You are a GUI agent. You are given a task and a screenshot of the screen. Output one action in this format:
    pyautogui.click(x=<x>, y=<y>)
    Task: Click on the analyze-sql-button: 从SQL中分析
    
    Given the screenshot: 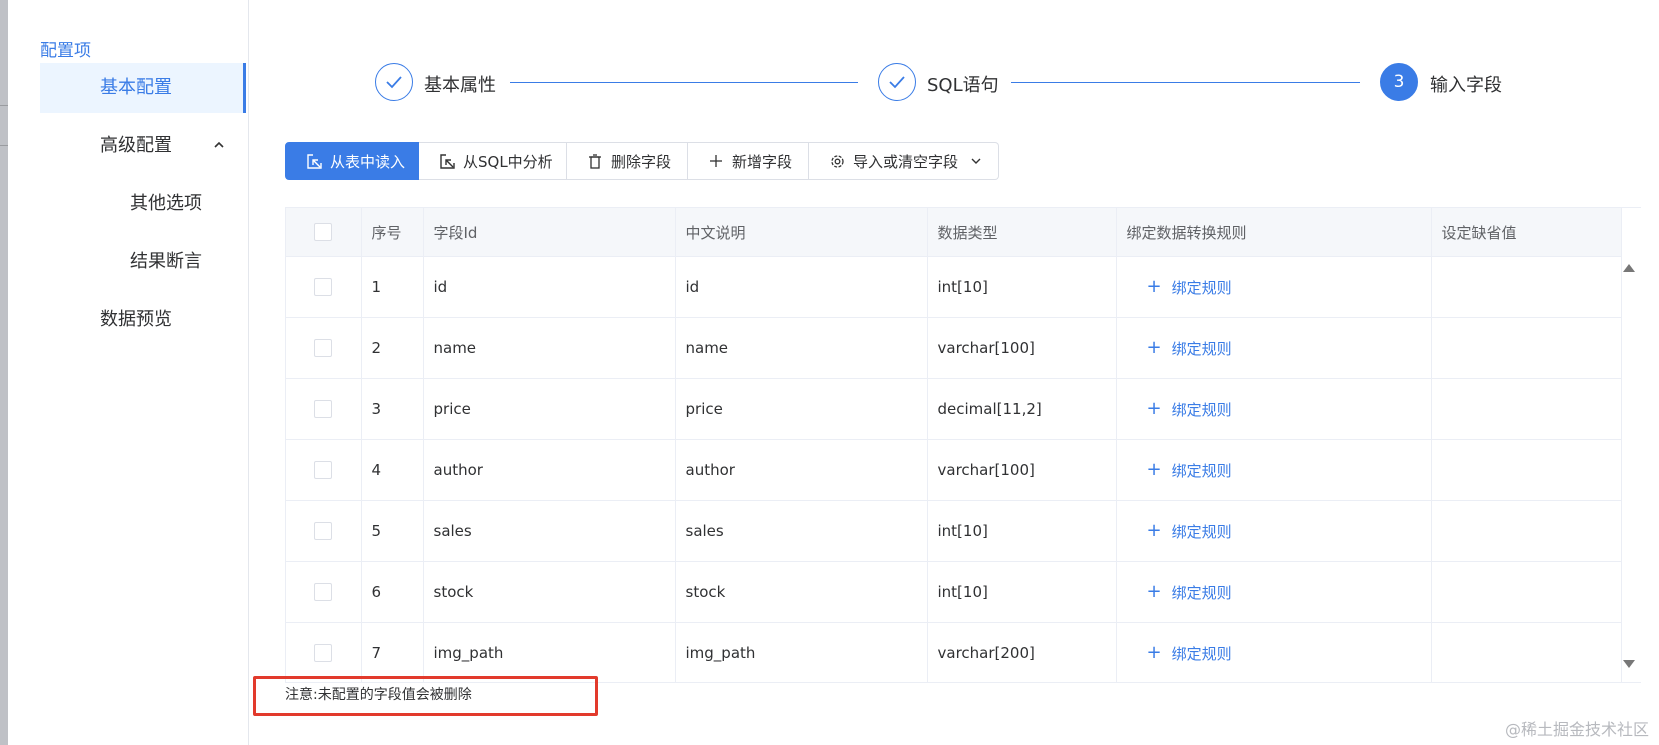 What is the action you would take?
    pyautogui.click(x=493, y=161)
    